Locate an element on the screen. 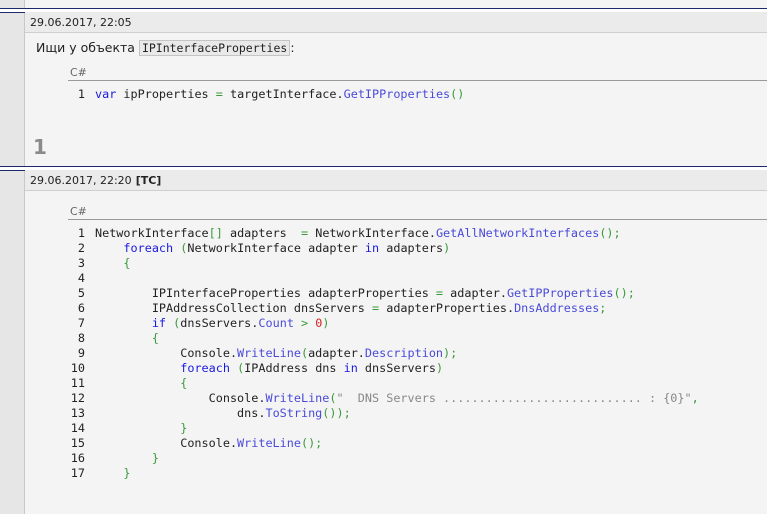 The image size is (767, 514). line-number: 14 is located at coordinates (77, 428).